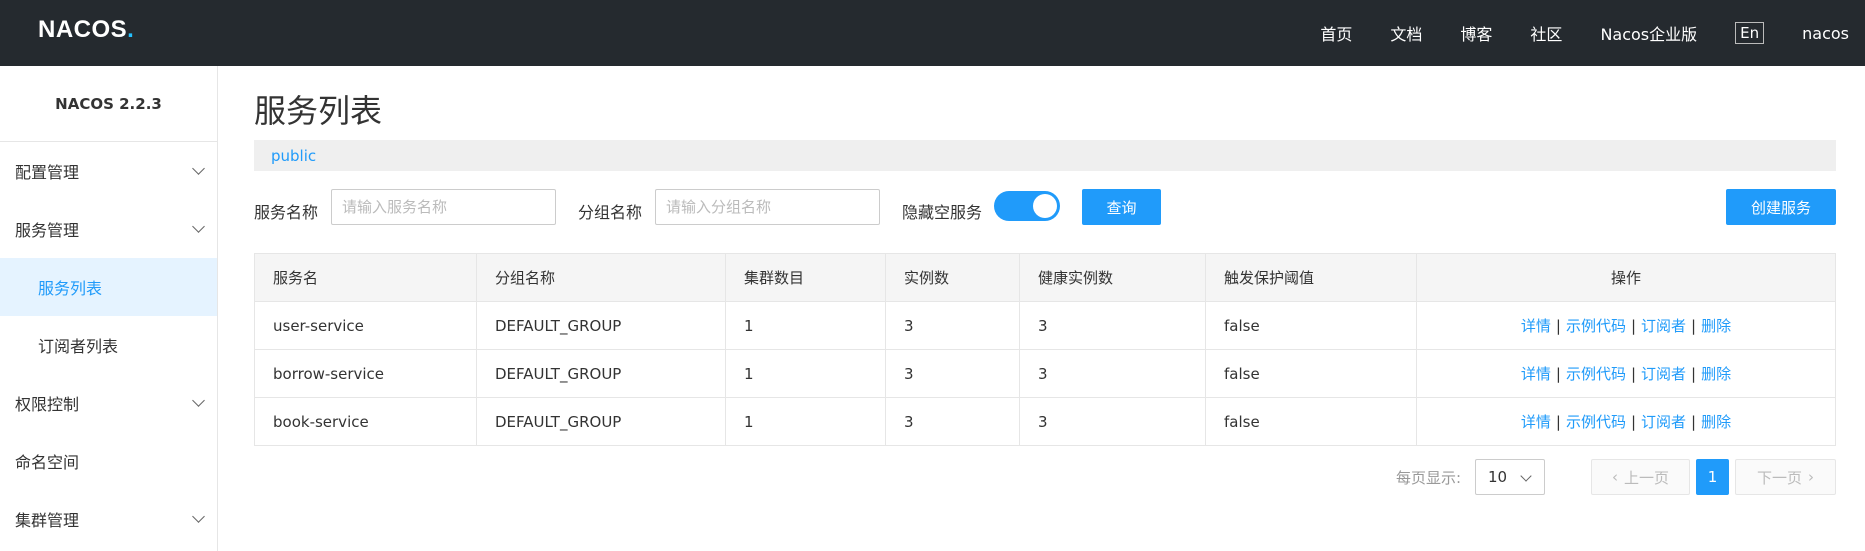  I want to click on sidebar-item-cluster-management: 集群管理, so click(108, 519).